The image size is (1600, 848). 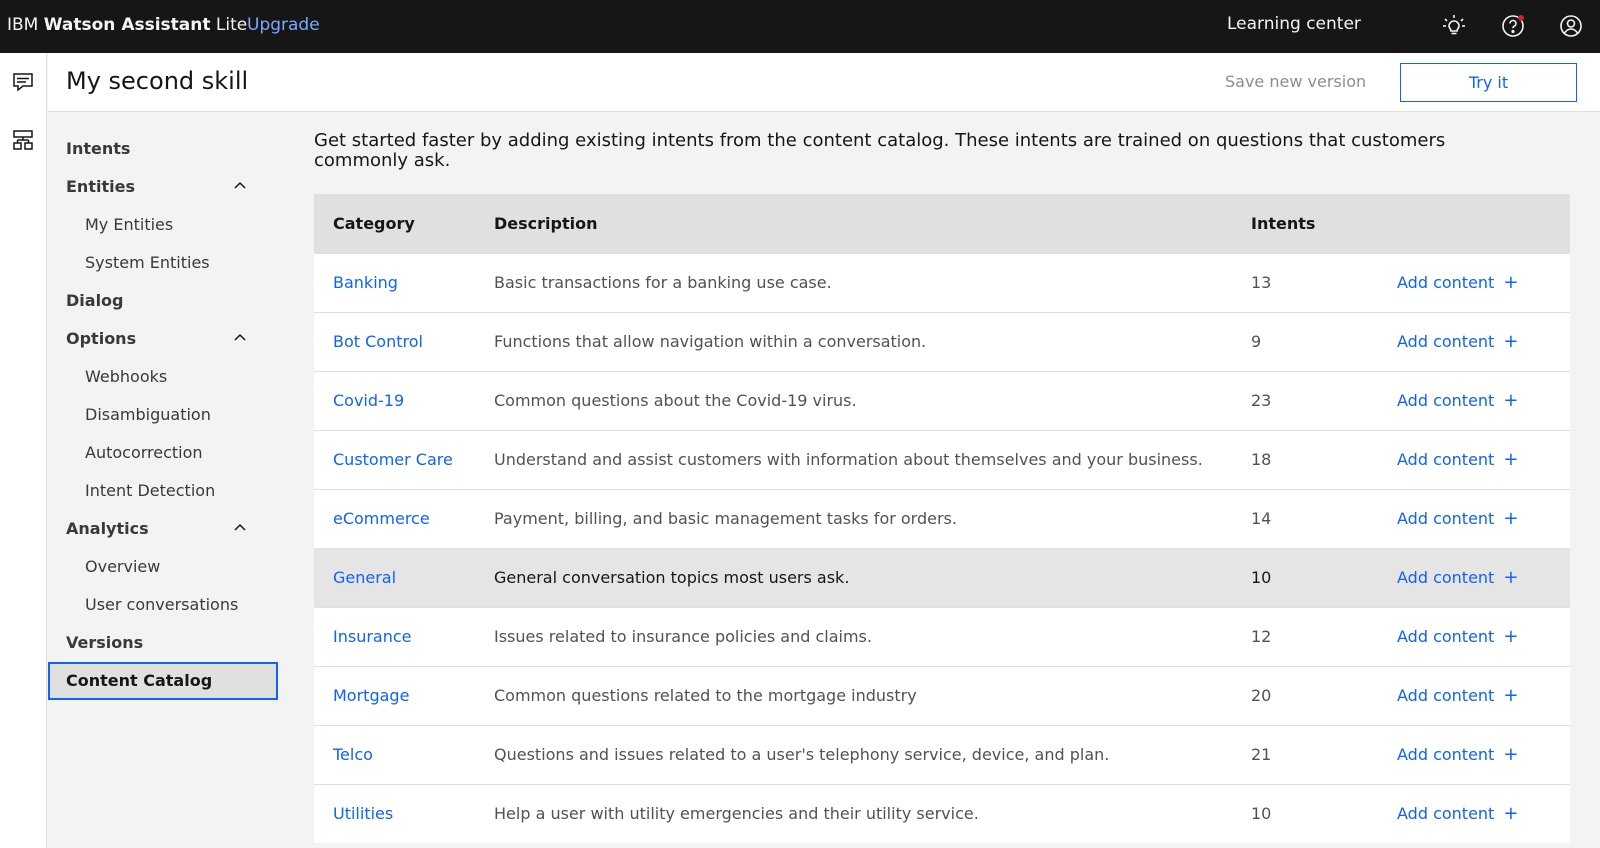 What do you see at coordinates (1295, 81) in the screenshot?
I see `save-new-version-button: Save new version` at bounding box center [1295, 81].